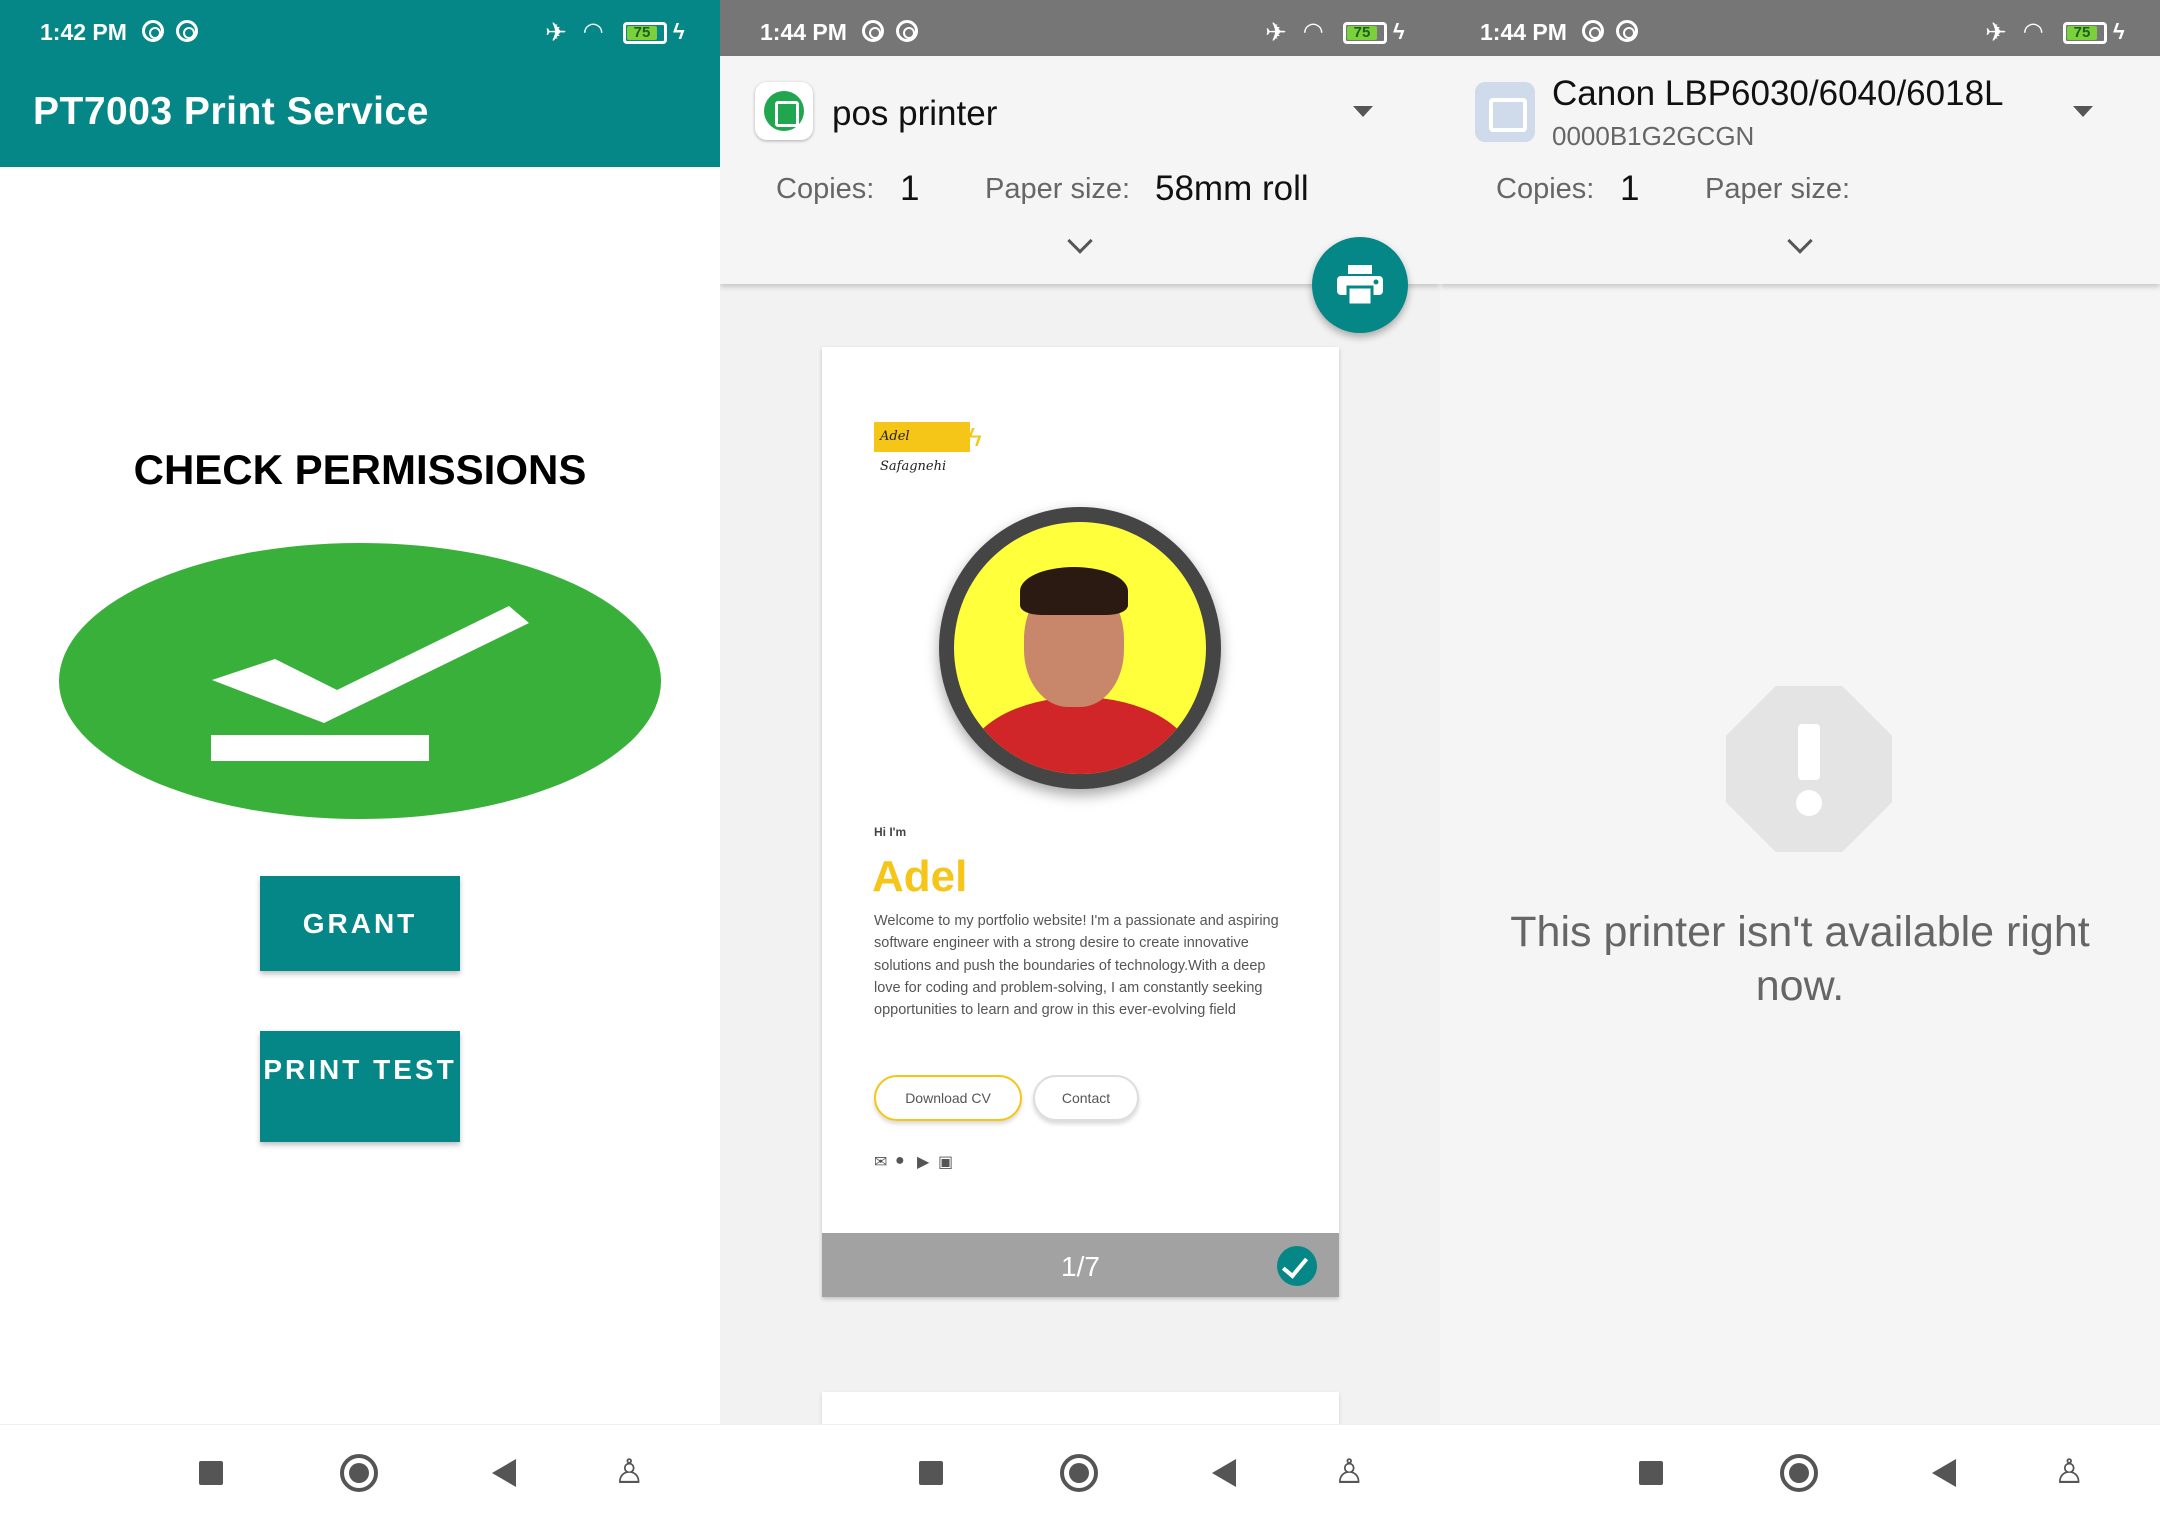 The width and height of the screenshot is (2160, 1520). Describe the element at coordinates (1653, 136) in the screenshot. I see `printer-id: 0000B1G2GCGN` at that location.